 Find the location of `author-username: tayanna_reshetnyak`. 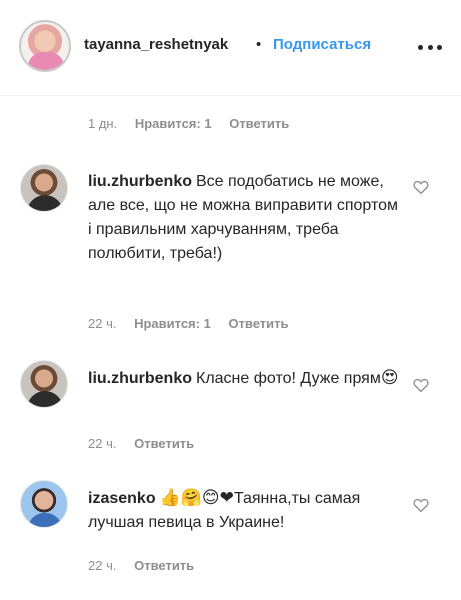

author-username: tayanna_reshetnyak is located at coordinates (169, 44).